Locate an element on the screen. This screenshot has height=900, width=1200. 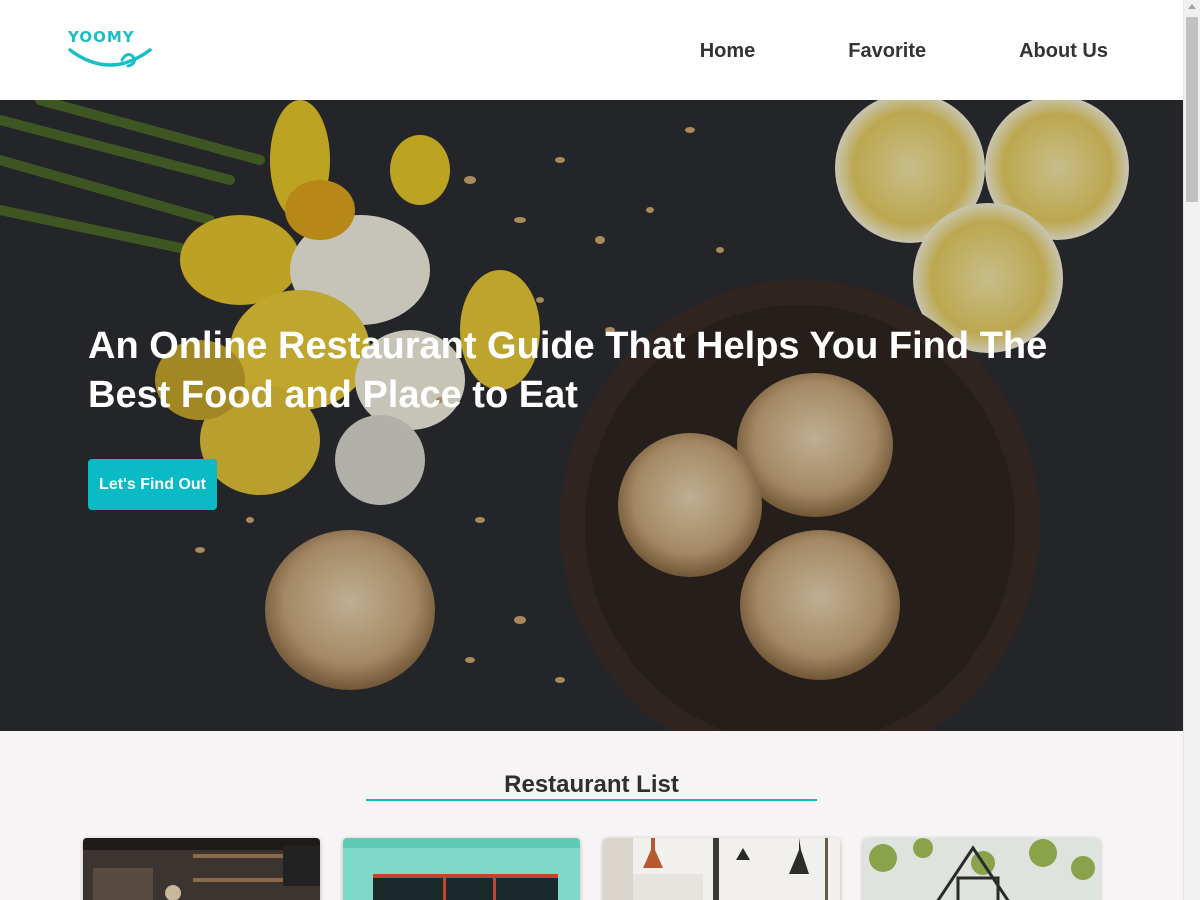
nav-favorite-link: Favorite is located at coordinates (887, 51).